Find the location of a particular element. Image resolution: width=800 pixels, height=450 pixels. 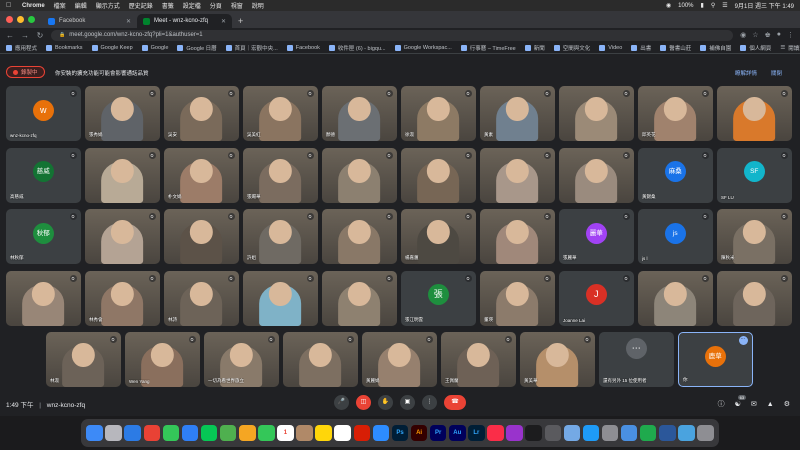

reading-list: ☰ 閱讀清單 is located at coordinates (790, 48).